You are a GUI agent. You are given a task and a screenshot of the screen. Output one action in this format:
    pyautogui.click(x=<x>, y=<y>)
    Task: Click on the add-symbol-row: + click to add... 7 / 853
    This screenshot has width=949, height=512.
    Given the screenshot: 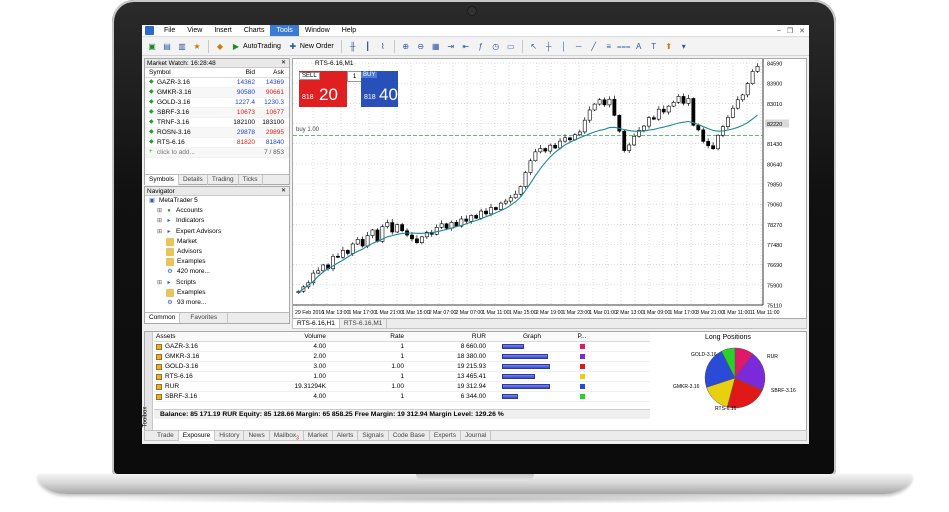 What is the action you would take?
    pyautogui.click(x=217, y=153)
    